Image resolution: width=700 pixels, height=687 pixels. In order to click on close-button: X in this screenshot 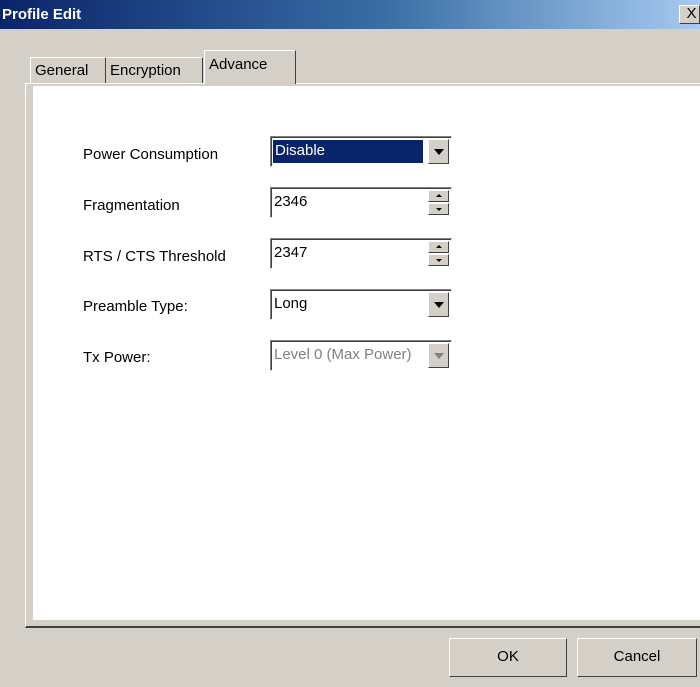, I will do `click(689, 14)`.